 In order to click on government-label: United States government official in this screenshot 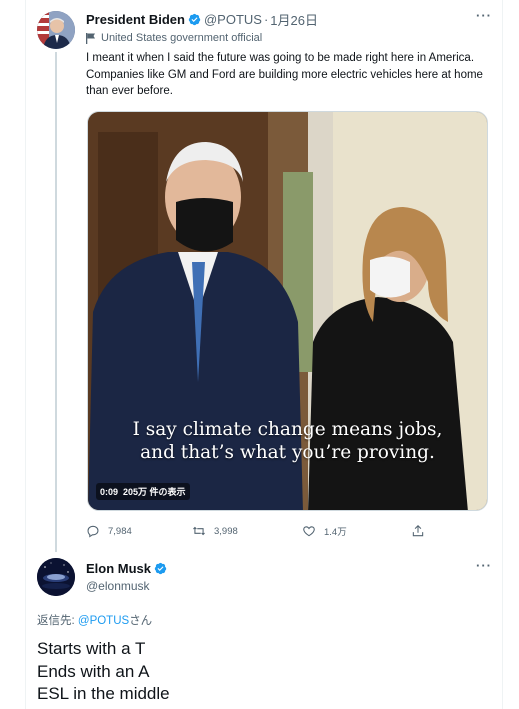, I will do `click(174, 38)`.